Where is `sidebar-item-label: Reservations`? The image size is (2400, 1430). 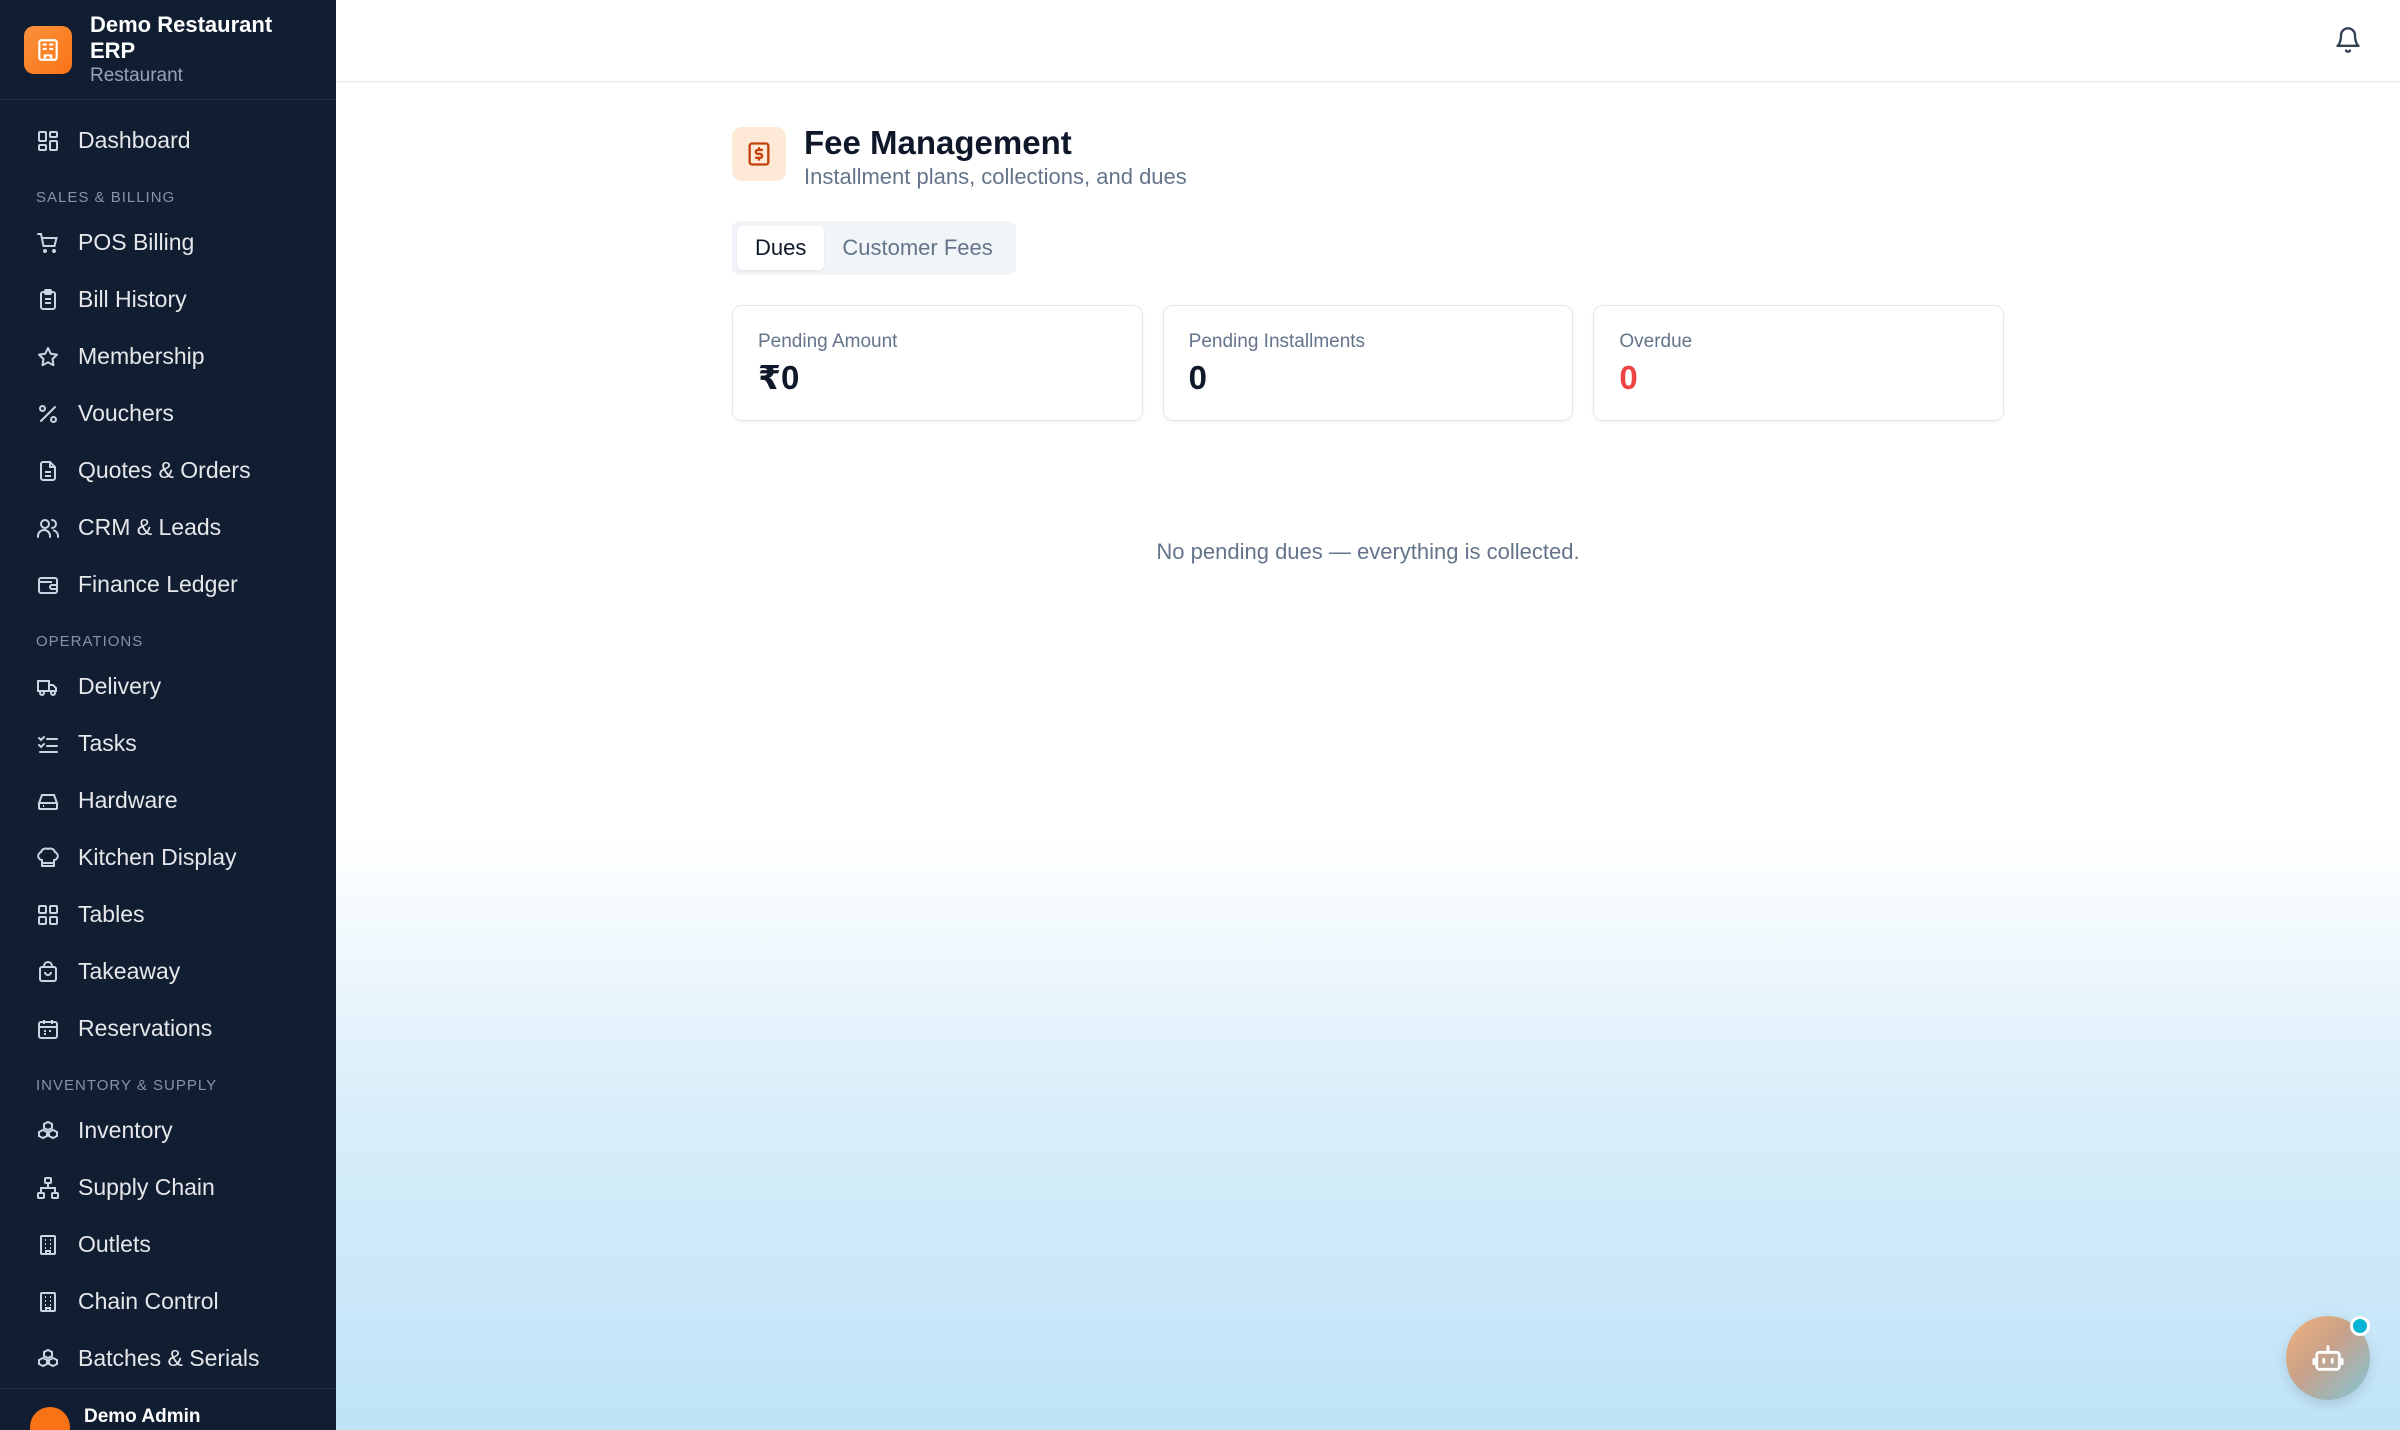
sidebar-item-label: Reservations is located at coordinates (145, 1028).